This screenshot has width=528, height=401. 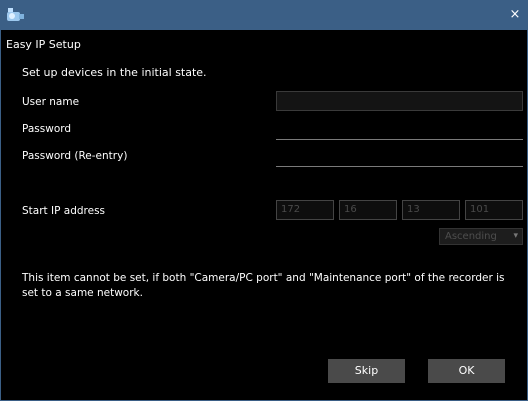 I want to click on order-select: Ascending ▾, so click(x=481, y=236).